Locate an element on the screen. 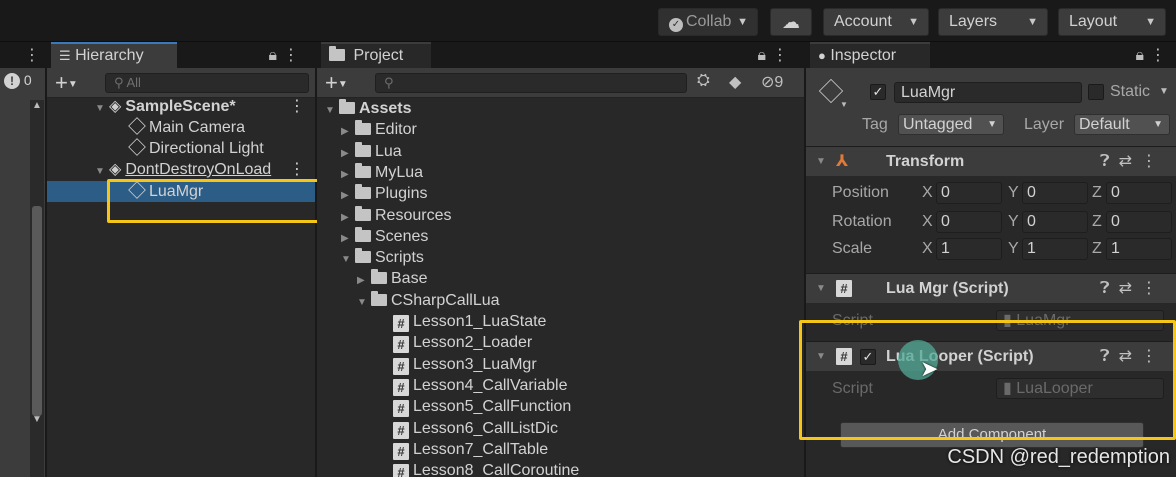  cloud-button: ☁ is located at coordinates (791, 22).